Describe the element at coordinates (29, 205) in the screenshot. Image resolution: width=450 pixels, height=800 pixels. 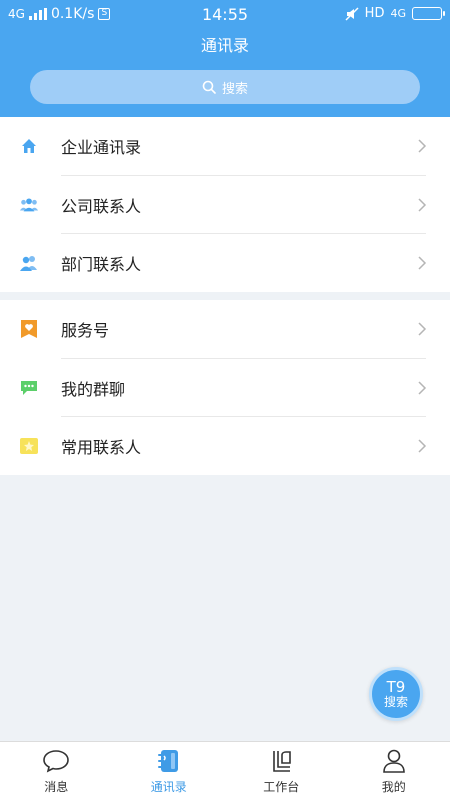
I see `group-icon` at that location.